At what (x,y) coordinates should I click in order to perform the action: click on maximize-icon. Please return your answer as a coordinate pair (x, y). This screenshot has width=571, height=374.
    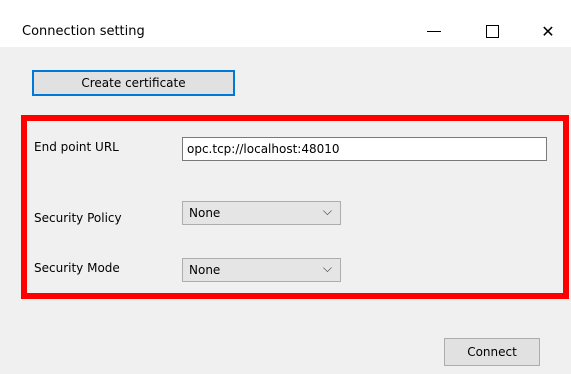
    Looking at the image, I should click on (492, 31).